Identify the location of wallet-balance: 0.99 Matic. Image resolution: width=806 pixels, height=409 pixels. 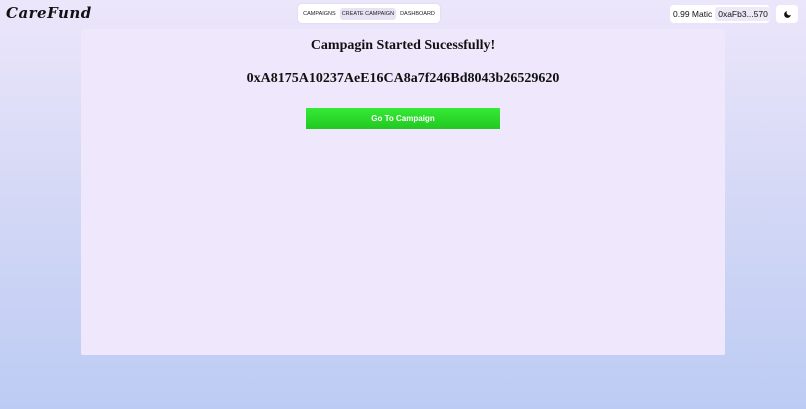
(693, 14).